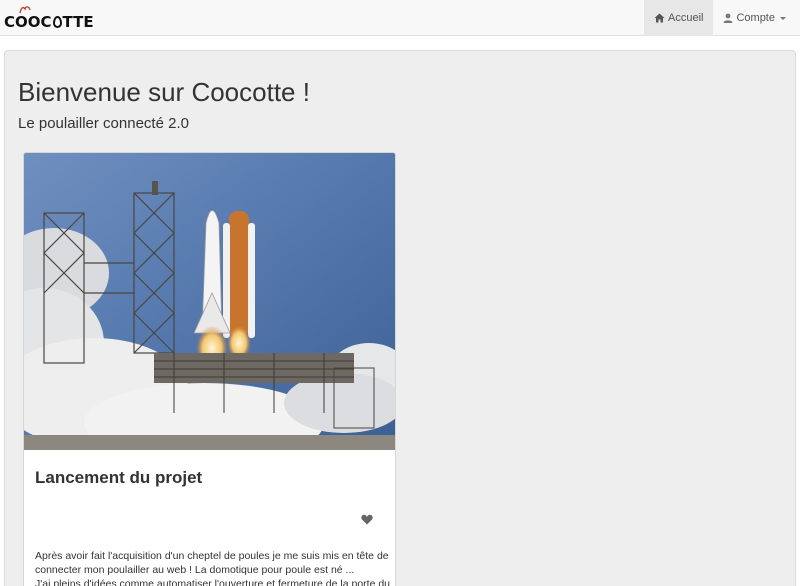 Image resolution: width=800 pixels, height=586 pixels. What do you see at coordinates (57, 22) in the screenshot?
I see `egg-icon` at bounding box center [57, 22].